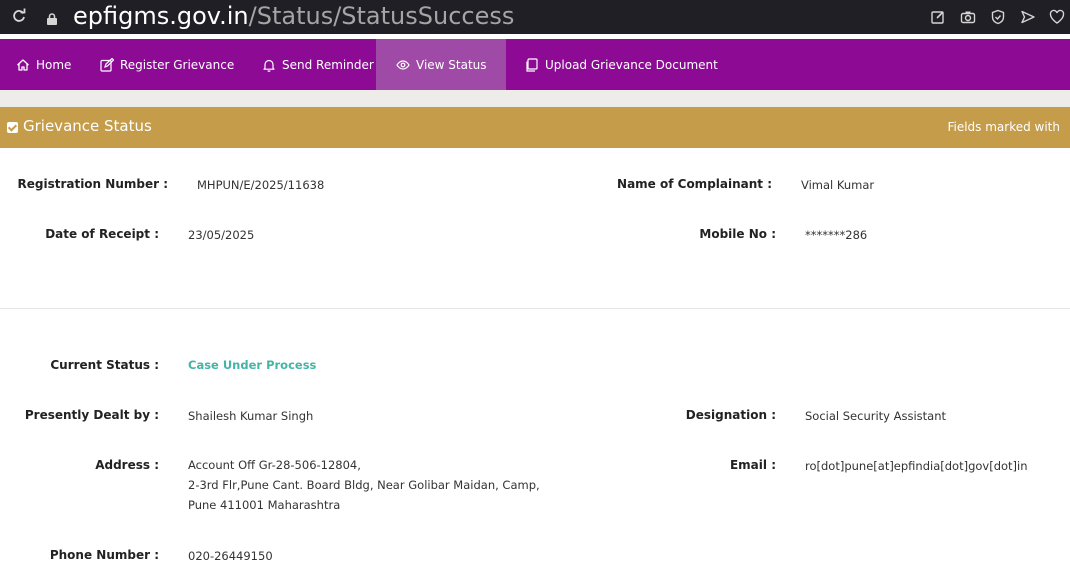 Image resolution: width=1070 pixels, height=584 pixels. I want to click on registration-number-label: Registration Number :, so click(92, 184).